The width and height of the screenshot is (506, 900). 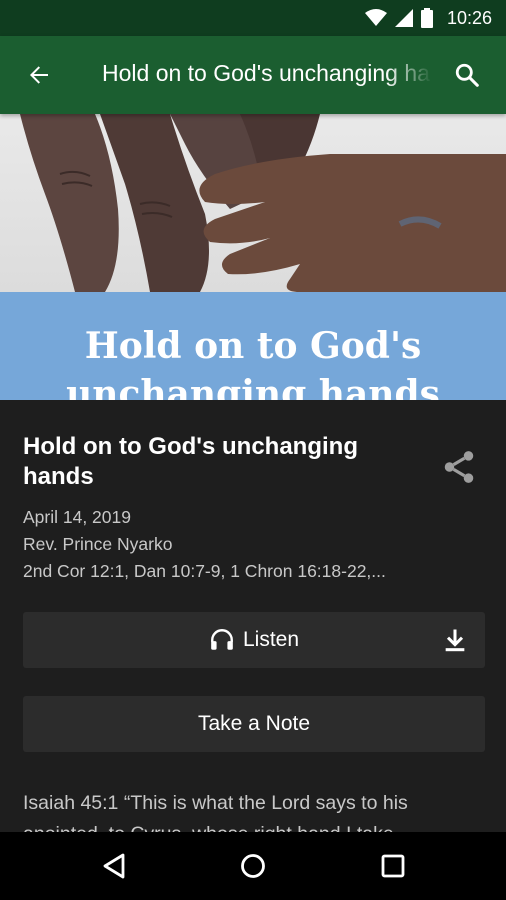 I want to click on hero-title-band: Hold on to God's unchanging hands, so click(x=253, y=346).